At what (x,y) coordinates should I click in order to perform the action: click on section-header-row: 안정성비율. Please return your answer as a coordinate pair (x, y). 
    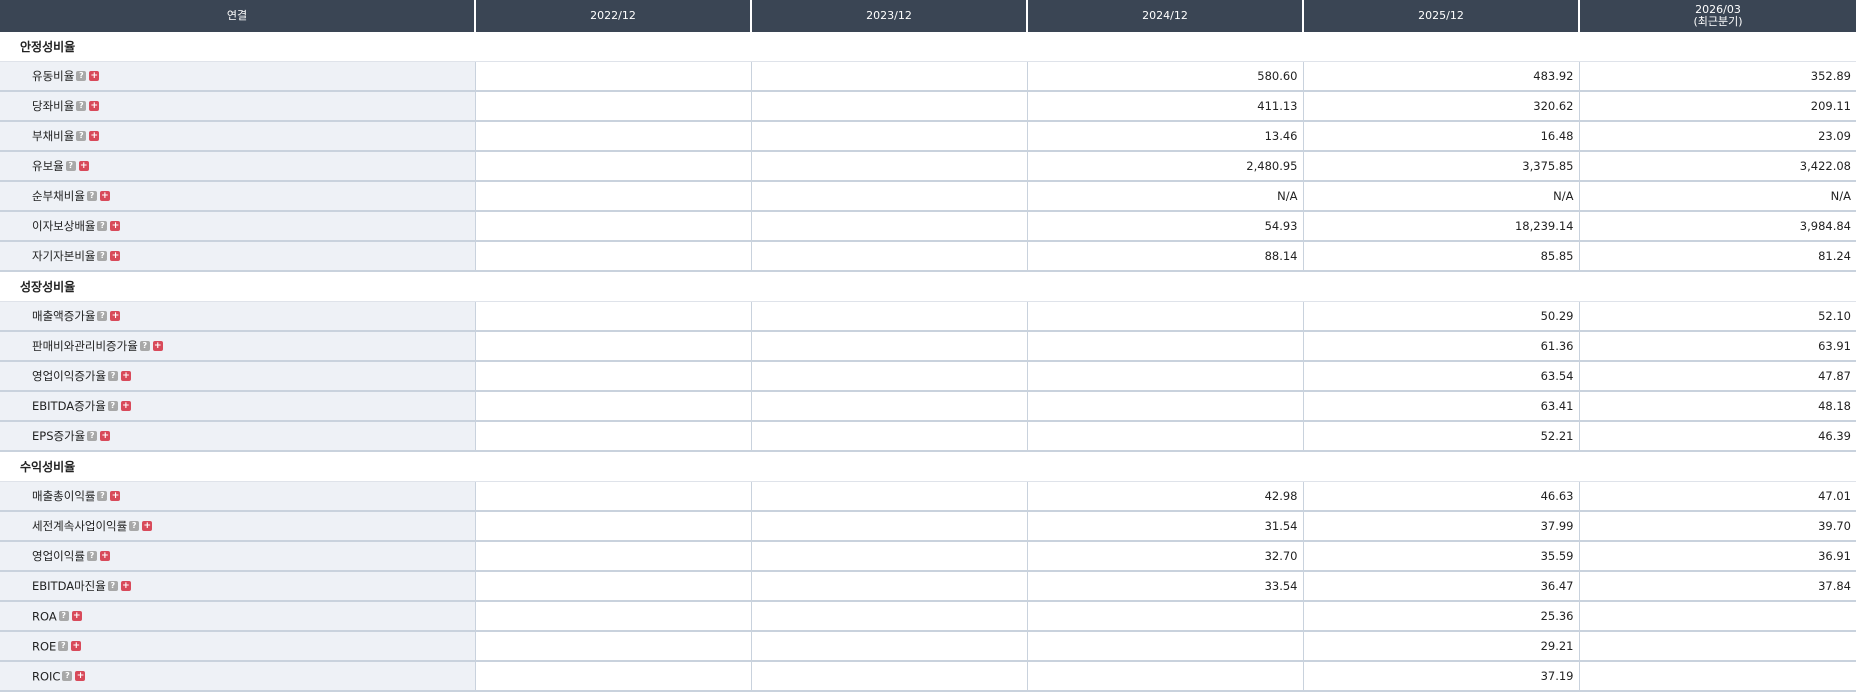
    Looking at the image, I should click on (928, 47).